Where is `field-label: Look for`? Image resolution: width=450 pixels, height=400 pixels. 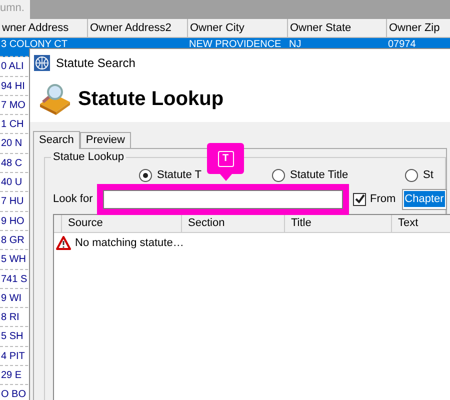
field-label: Look for is located at coordinates (73, 199).